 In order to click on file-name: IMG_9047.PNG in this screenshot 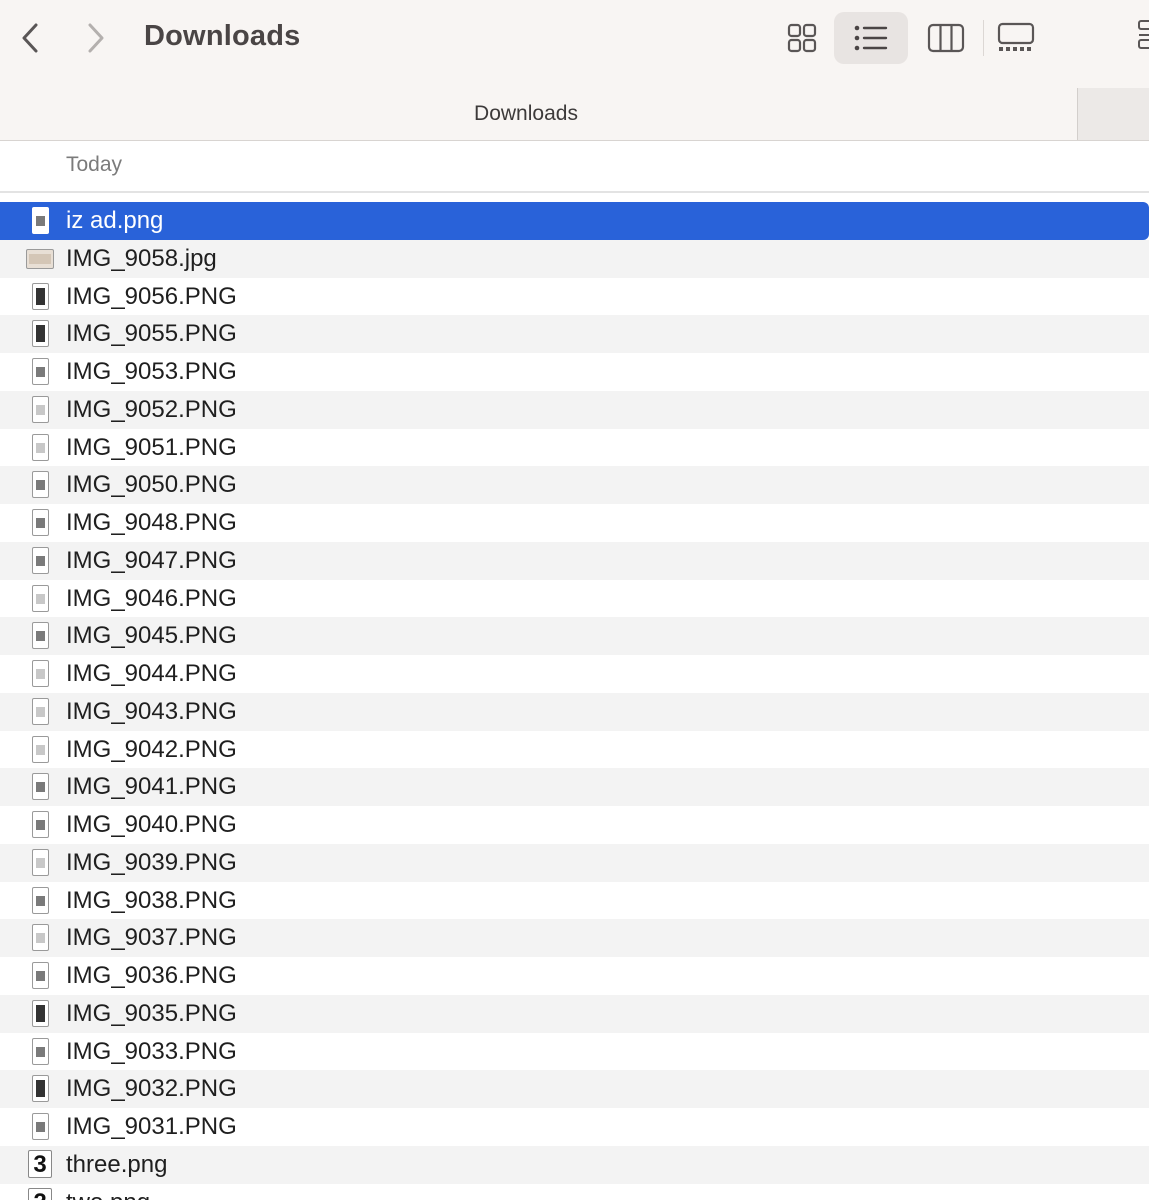, I will do `click(151, 560)`.